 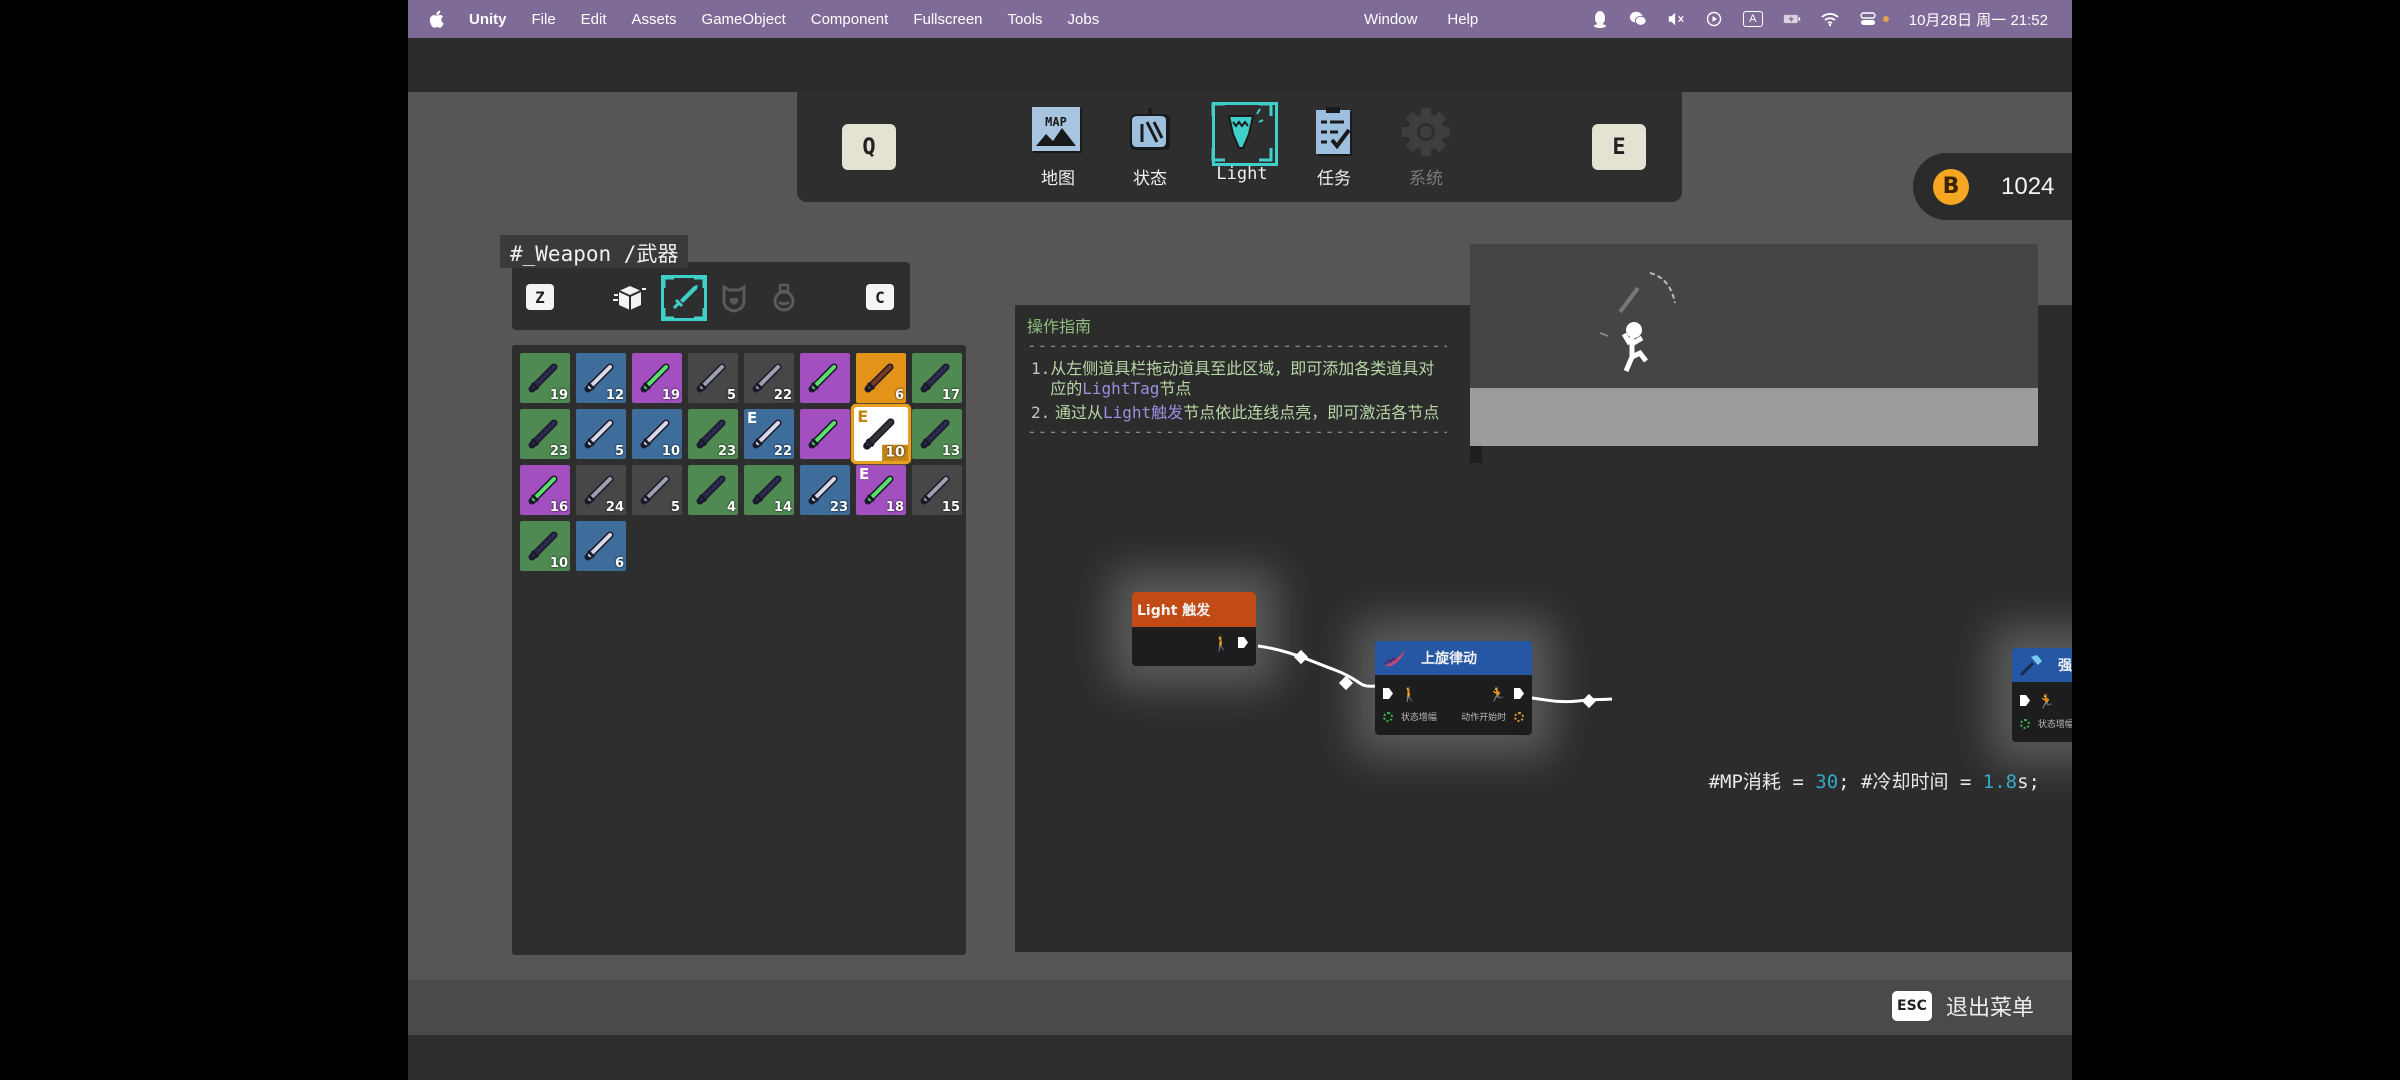 What do you see at coordinates (1194, 629) in the screenshot?
I see `light-trigger-node: Light 触发 🚶` at bounding box center [1194, 629].